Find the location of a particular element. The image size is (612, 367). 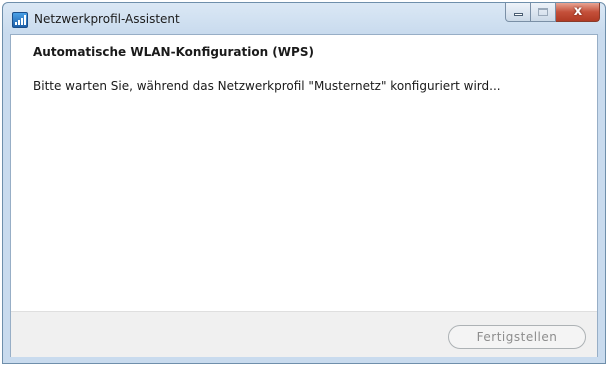

minimize-icon is located at coordinates (518, 14).